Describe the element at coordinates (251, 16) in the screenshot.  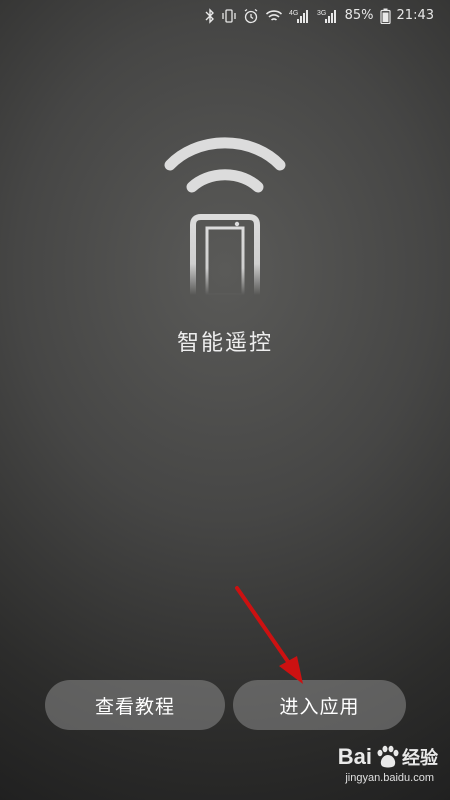
I see `alarm-icon` at that location.